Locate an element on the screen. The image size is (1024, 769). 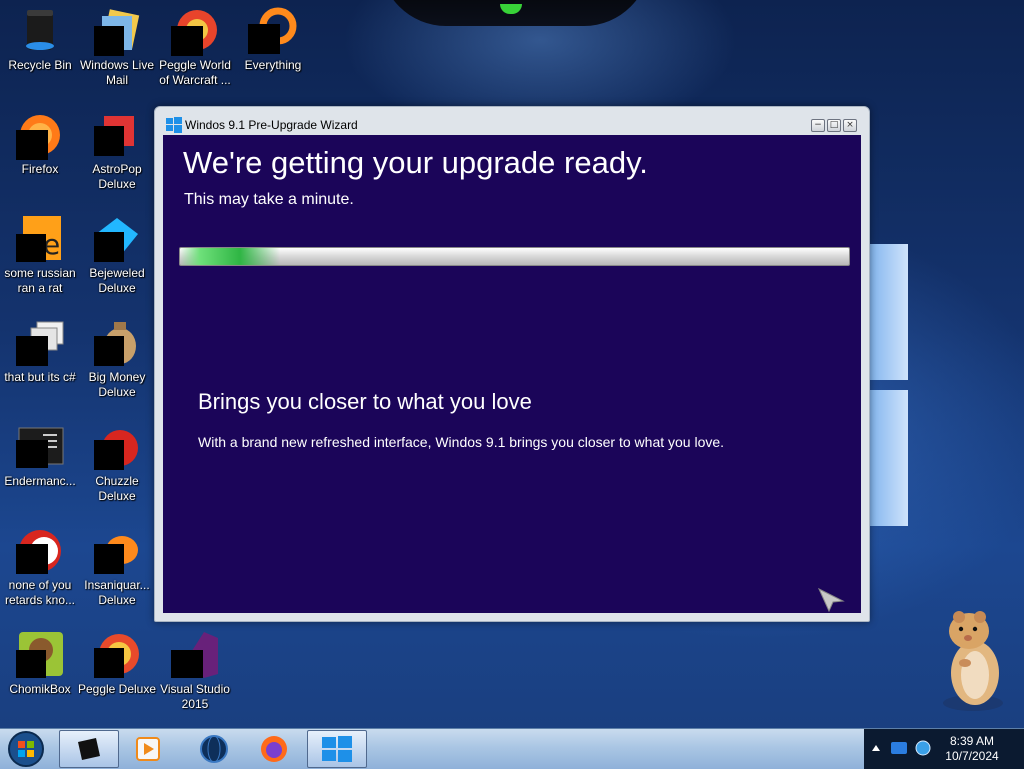
cursor-arrow-icon is located at coordinates (831, 600).